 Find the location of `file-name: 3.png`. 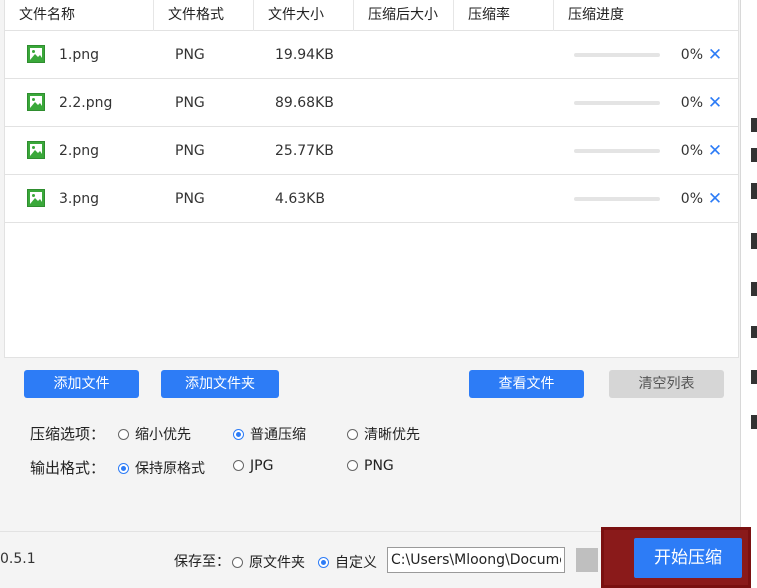

file-name: 3.png is located at coordinates (79, 199).